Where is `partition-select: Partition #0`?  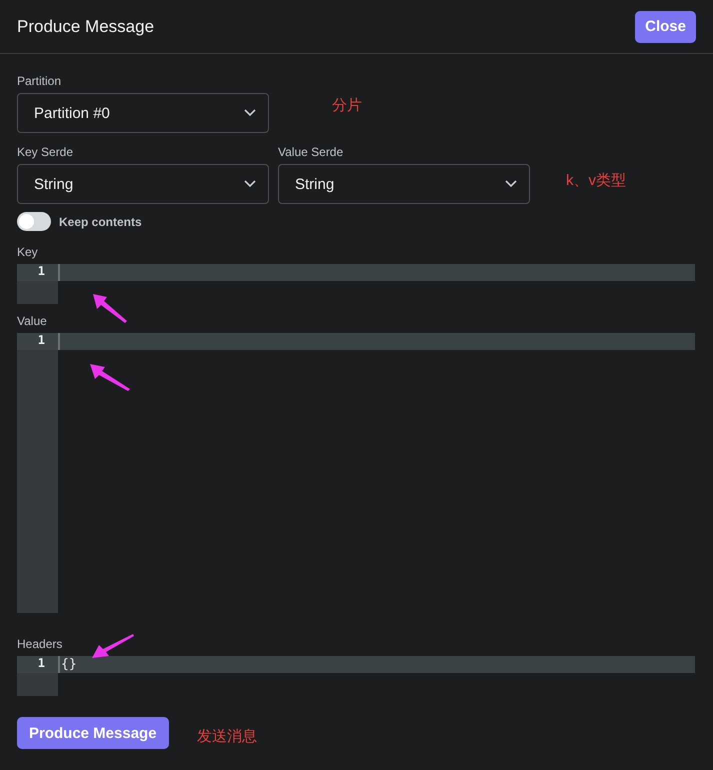
partition-select: Partition #0 is located at coordinates (143, 113).